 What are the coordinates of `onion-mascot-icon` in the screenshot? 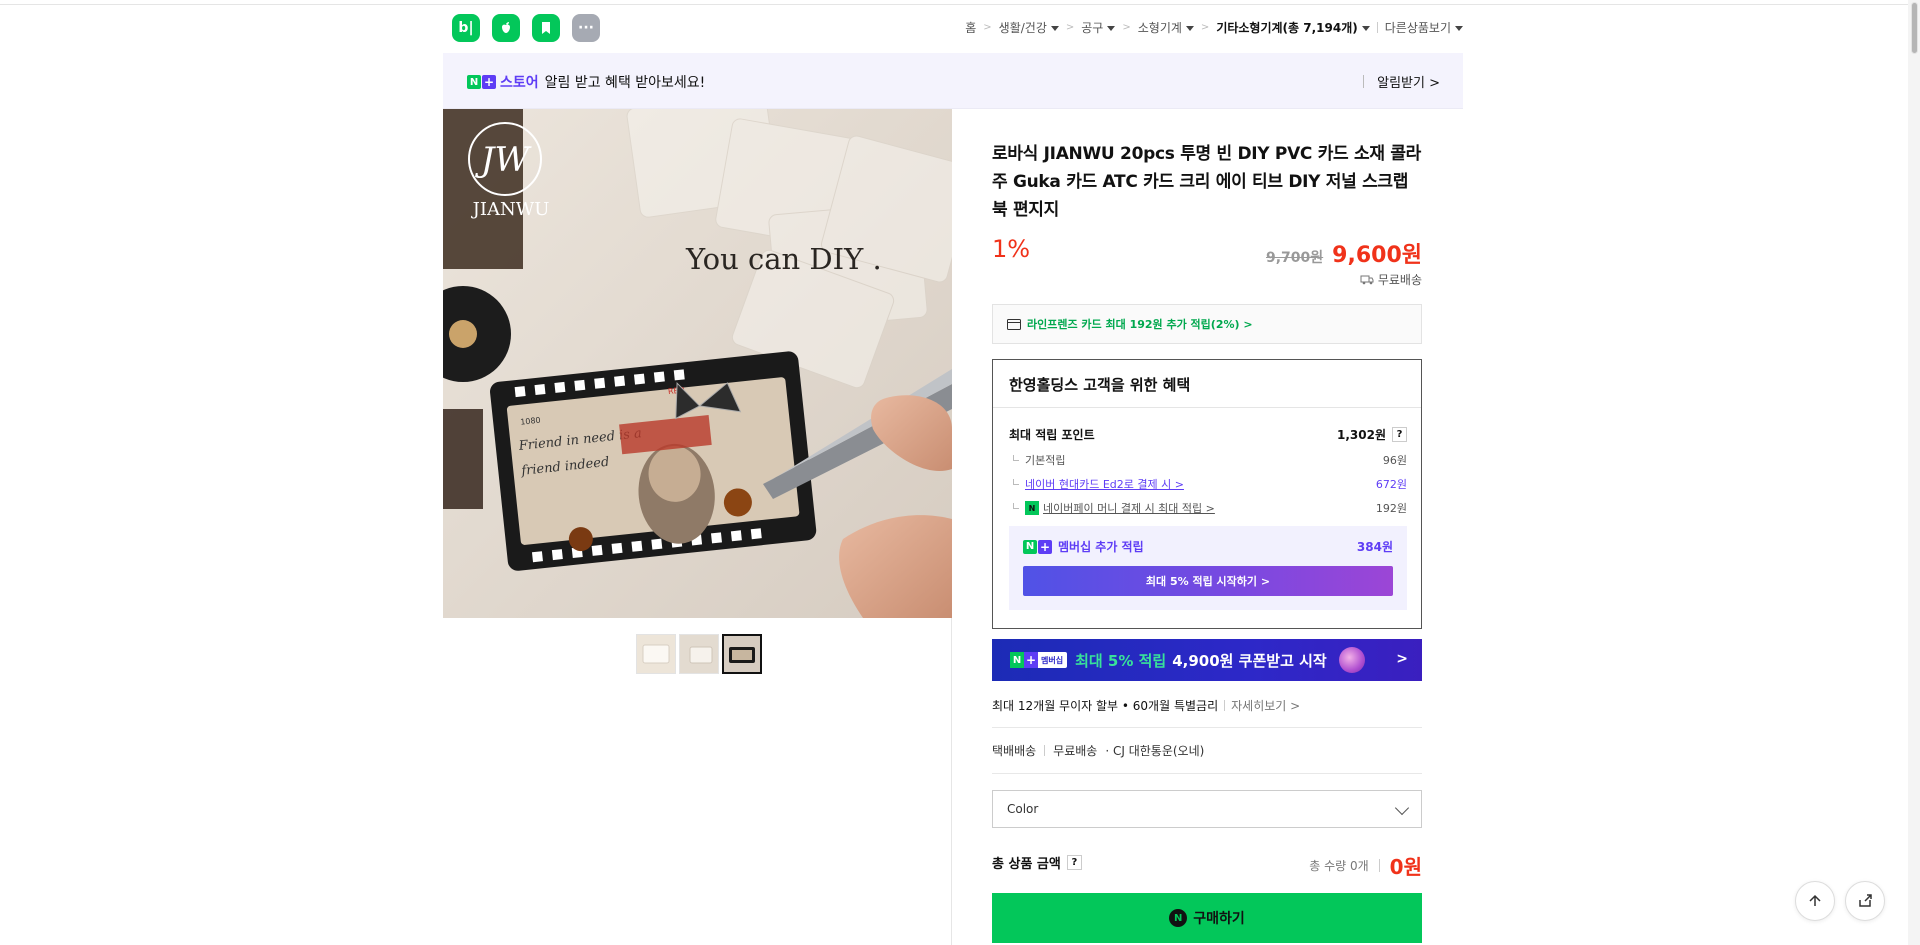 It's located at (1351, 660).